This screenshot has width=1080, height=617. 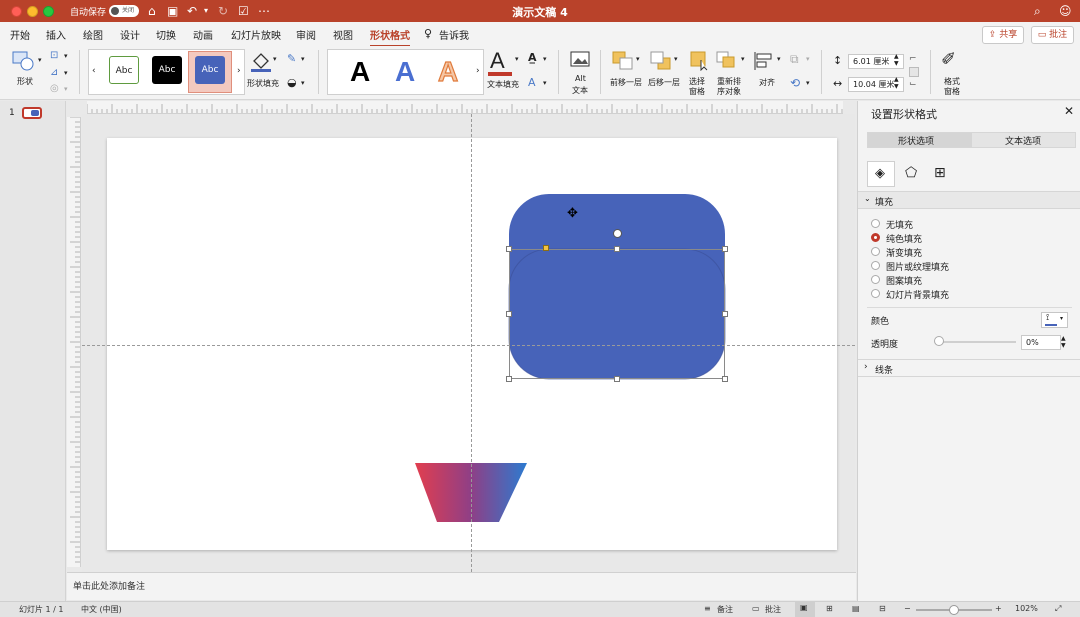 What do you see at coordinates (580, 90) in the screenshot?
I see `alt-text-label-2: 文本` at bounding box center [580, 90].